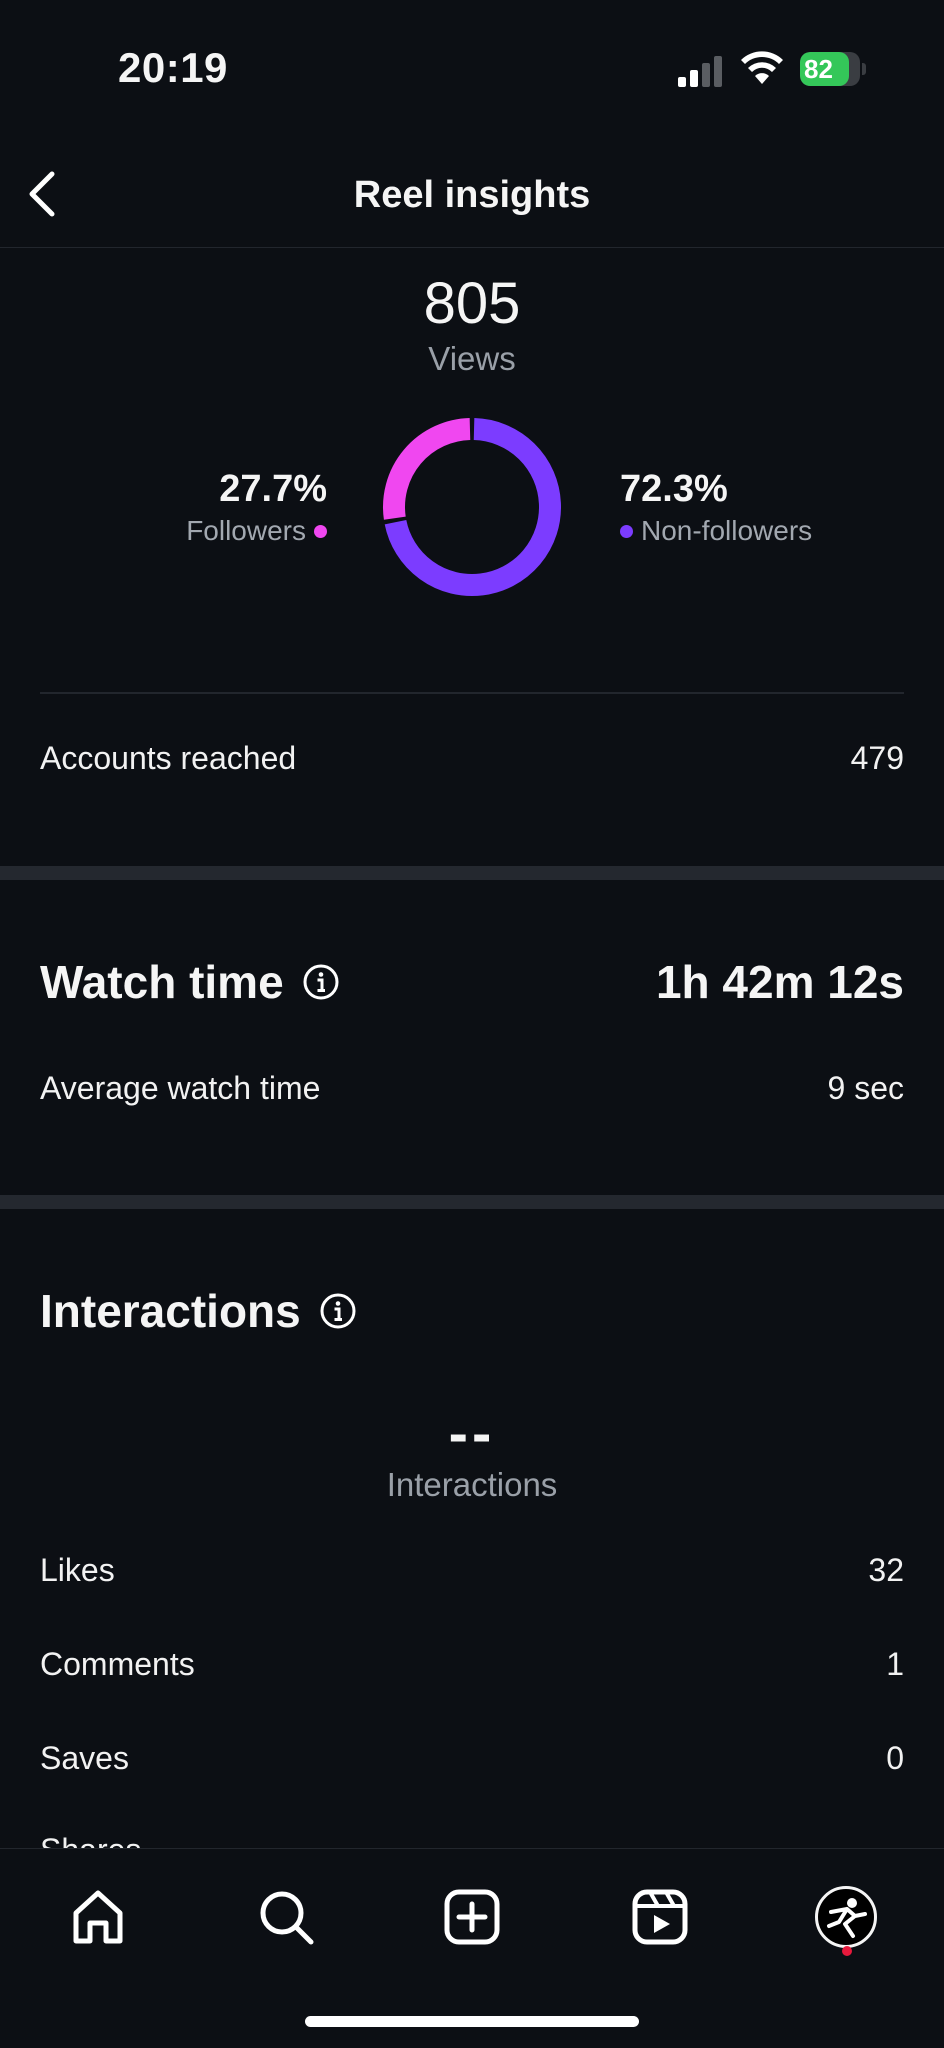 Image resolution: width=944 pixels, height=2048 pixels. Describe the element at coordinates (472, 758) in the screenshot. I see `accounts-reached-row: Accounts reached 479` at that location.